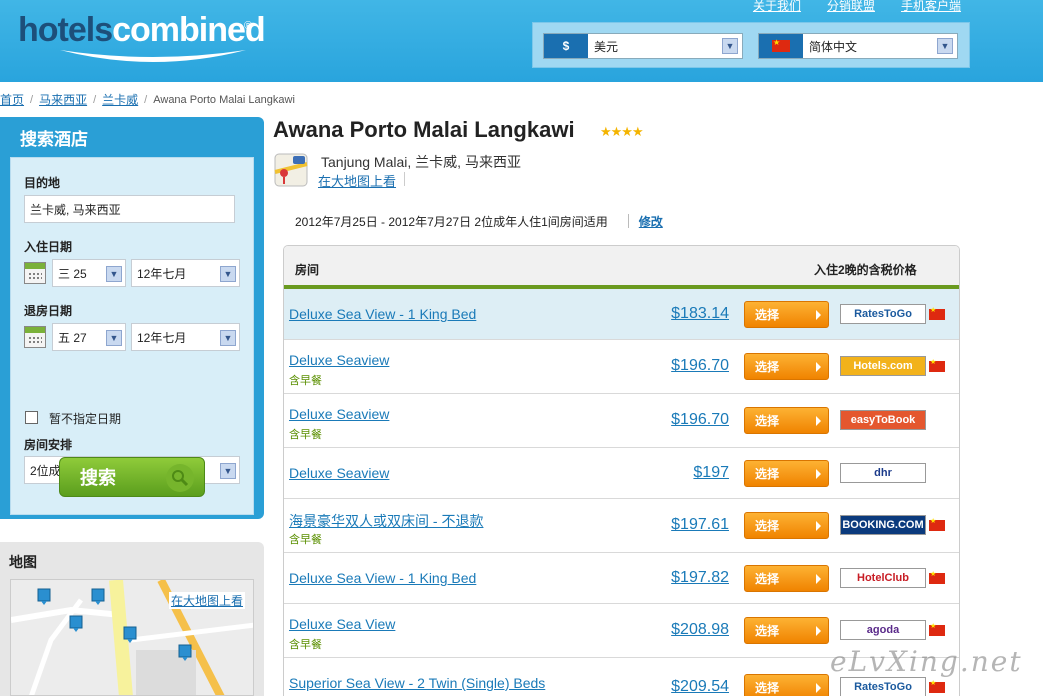 The height and width of the screenshot is (696, 1043). I want to click on language-select: ★ 简体中文 ▼, so click(858, 46).